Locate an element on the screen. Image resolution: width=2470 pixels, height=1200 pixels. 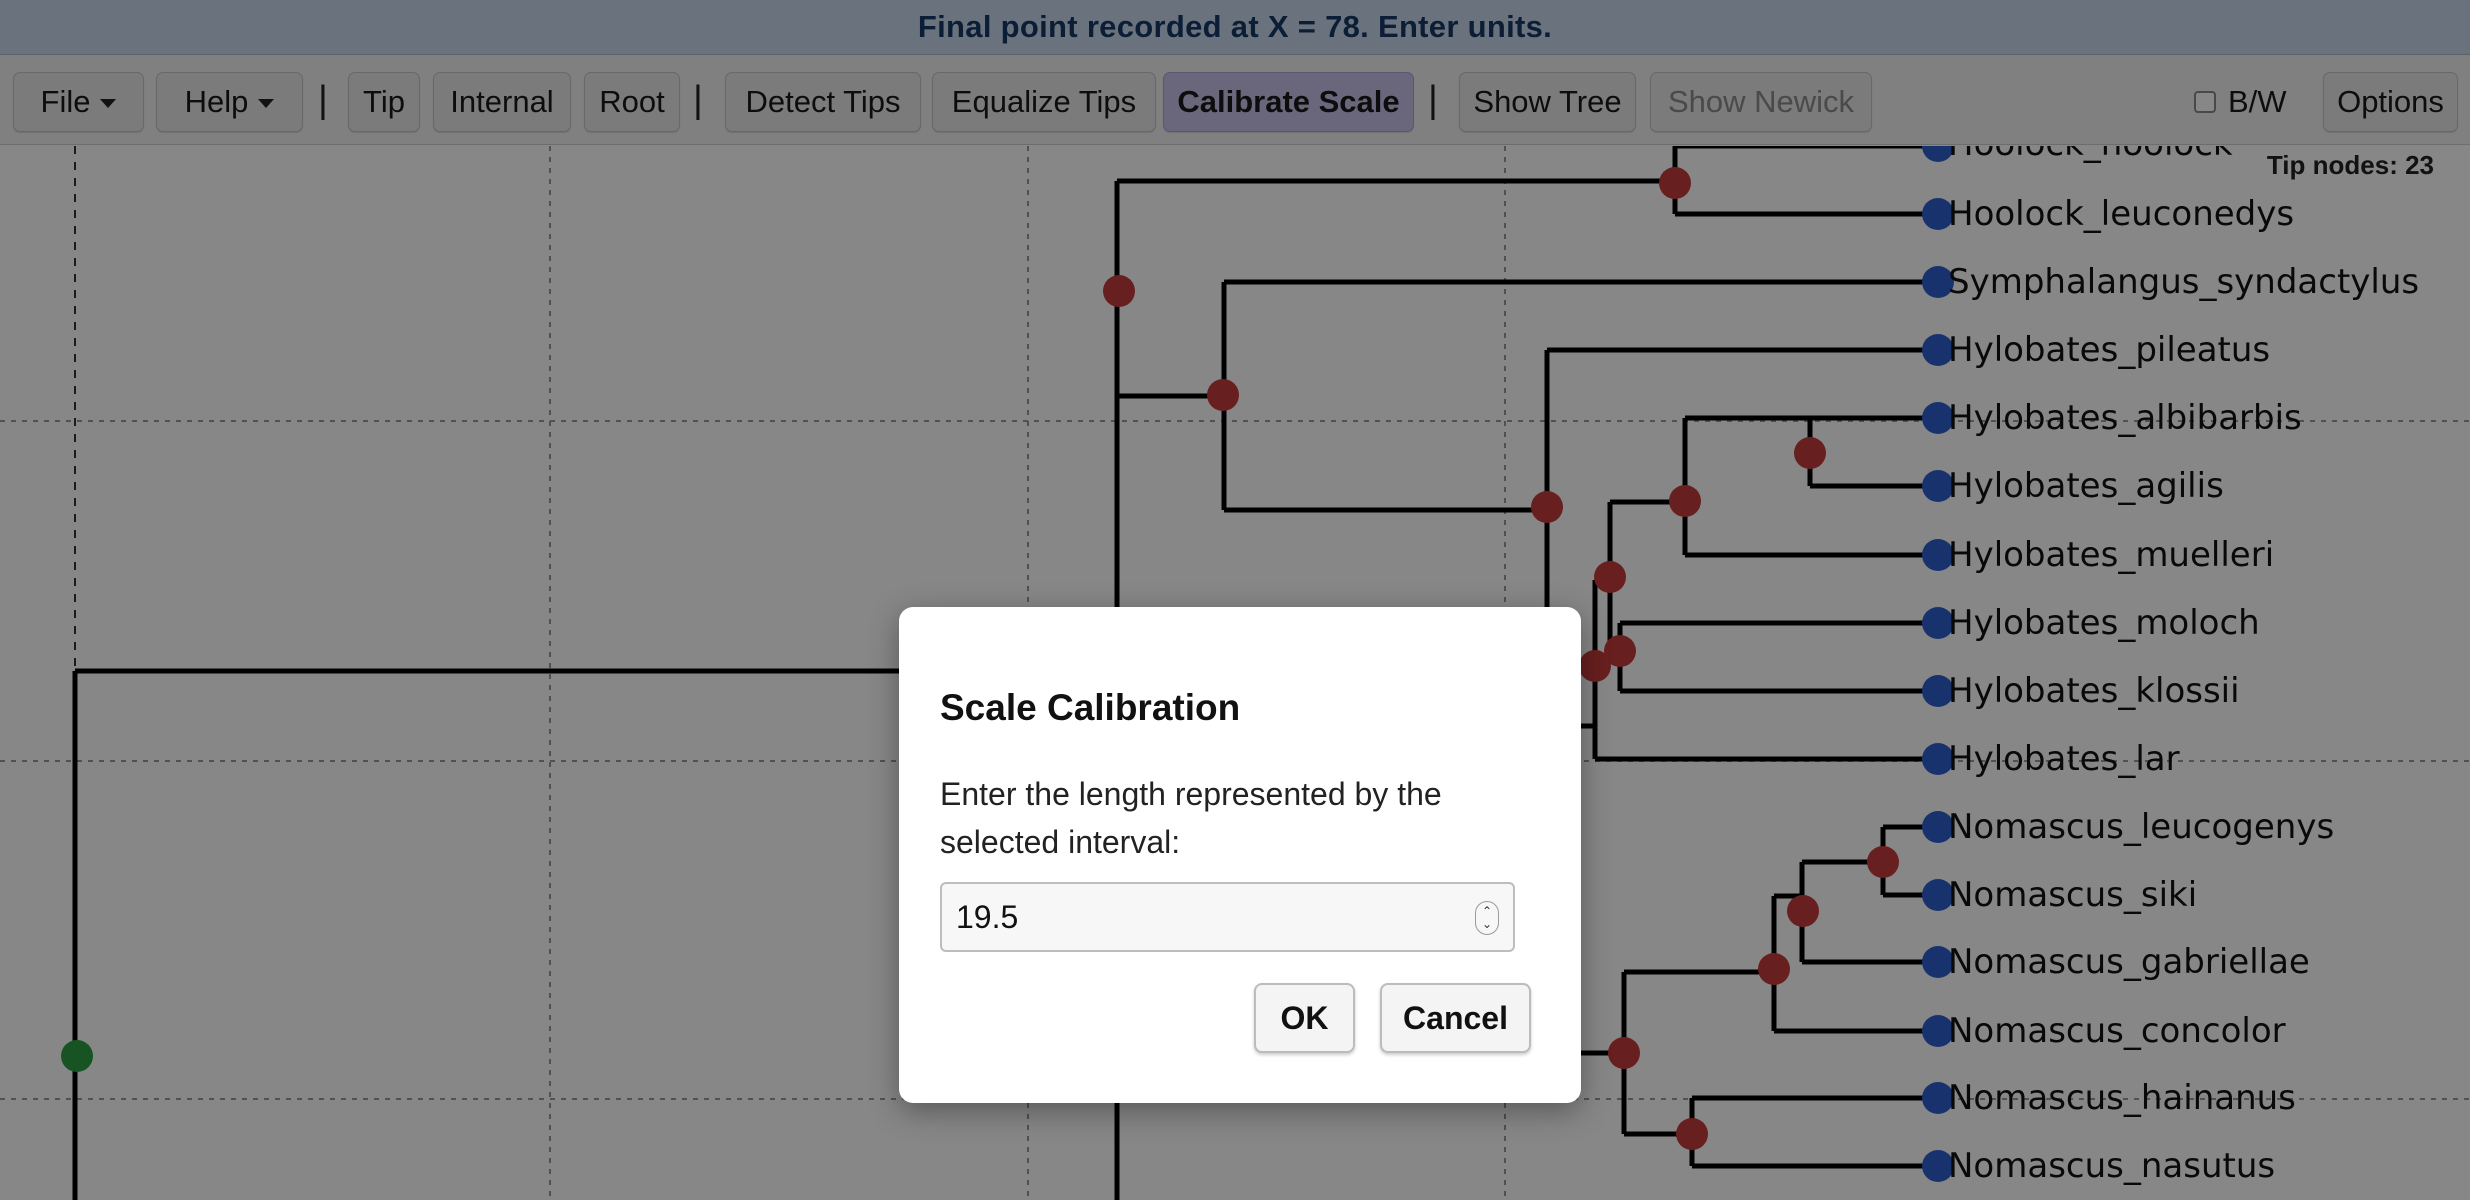
spinner-down-icon: ⌄ is located at coordinates (1487, 924).